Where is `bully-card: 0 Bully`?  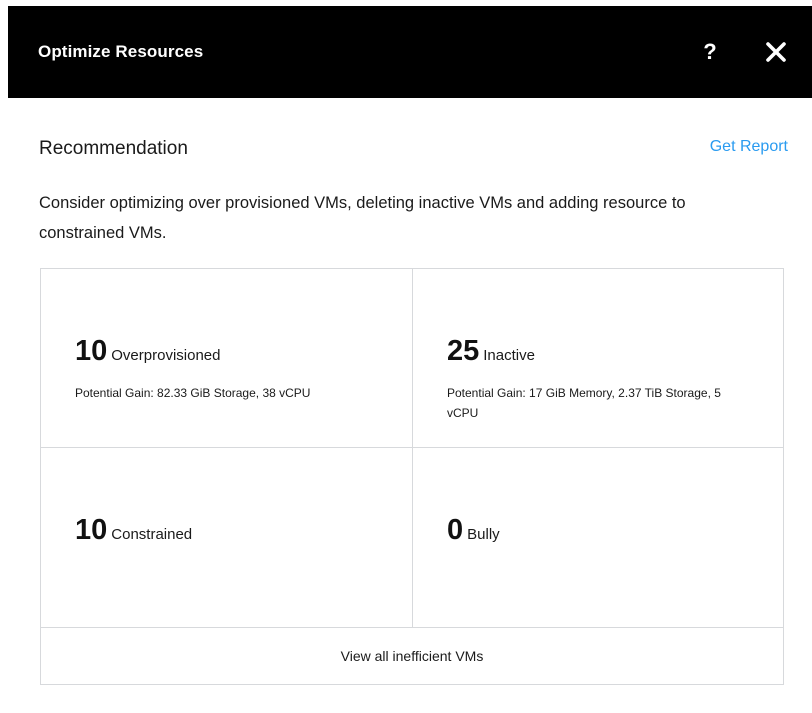 bully-card: 0 Bully is located at coordinates (598, 538).